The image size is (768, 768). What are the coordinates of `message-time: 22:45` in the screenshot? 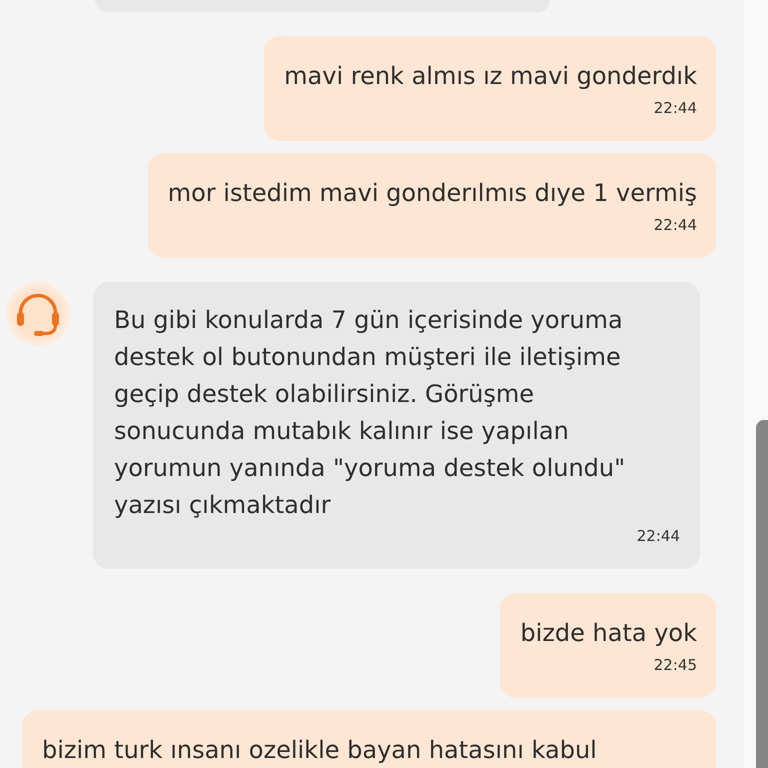 It's located at (674, 665).